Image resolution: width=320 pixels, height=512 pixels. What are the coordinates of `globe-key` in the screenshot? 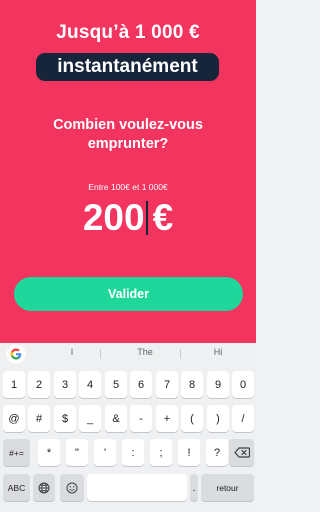 It's located at (44, 487).